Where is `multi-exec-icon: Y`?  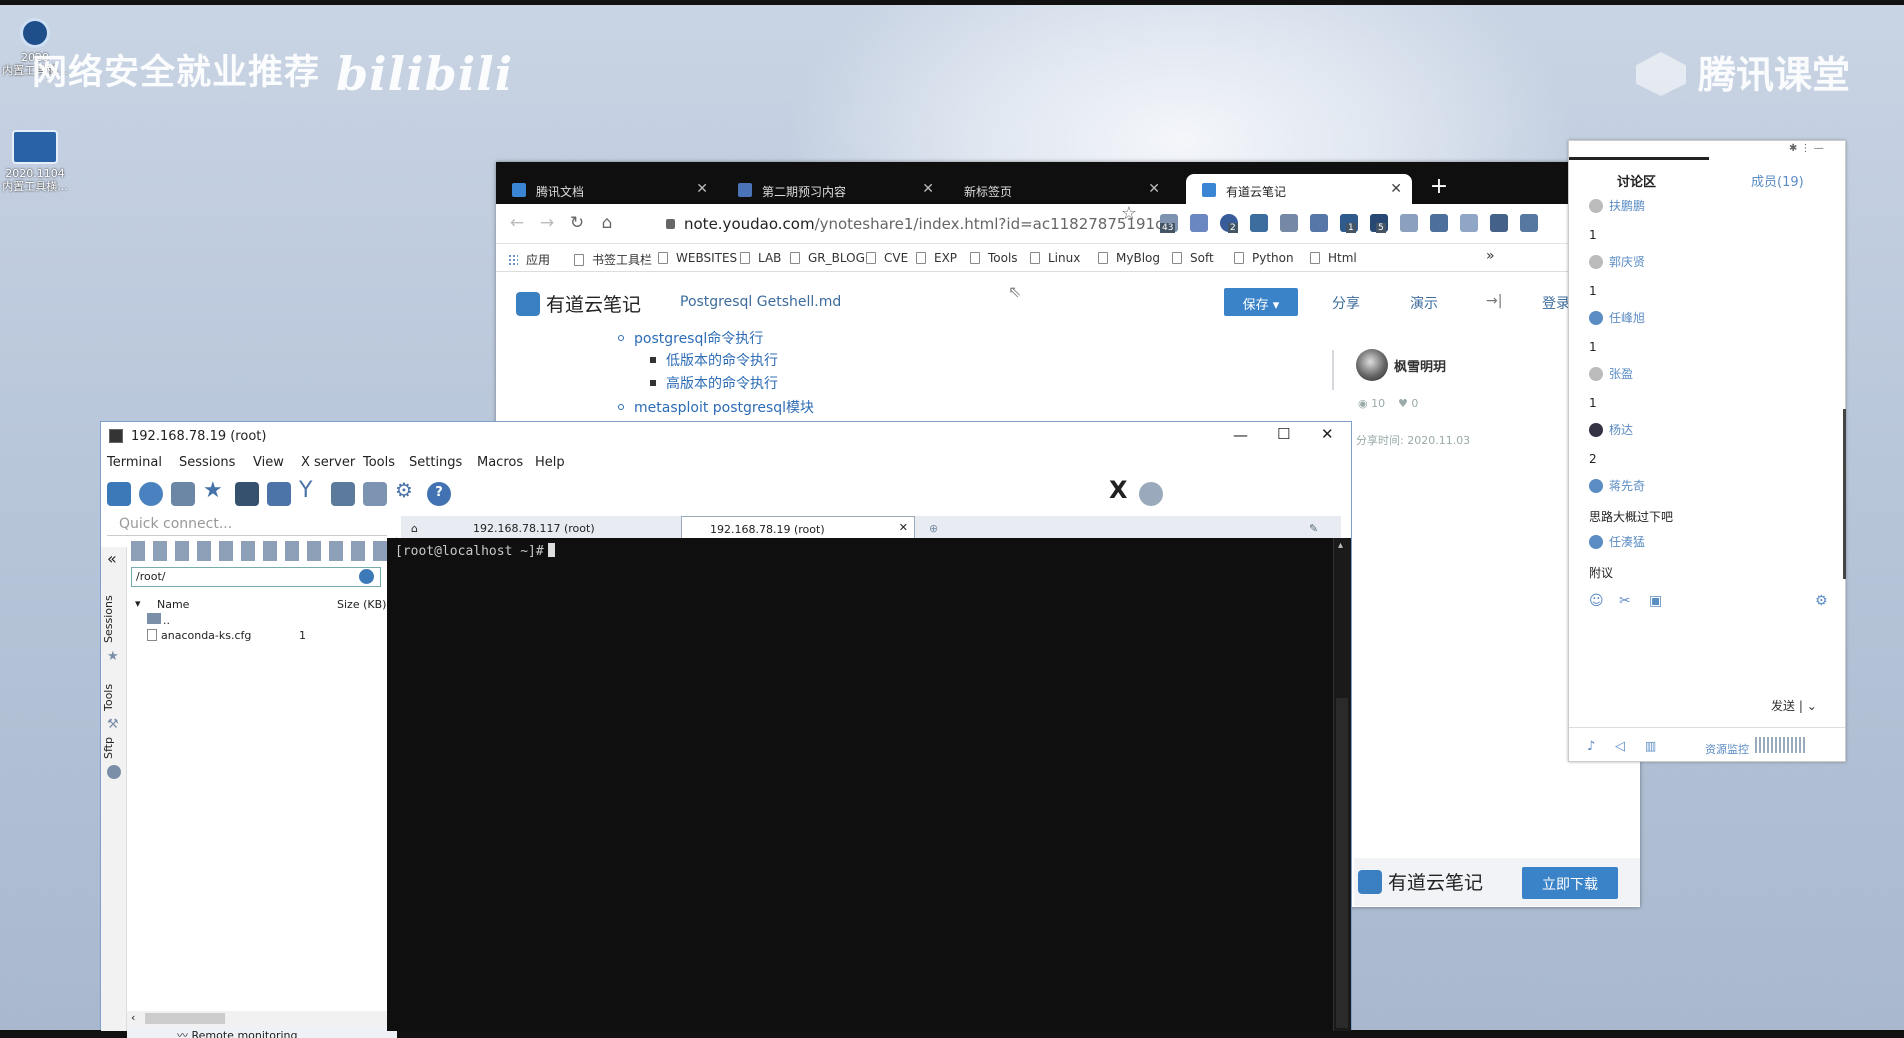 multi-exec-icon: Y is located at coordinates (311, 490).